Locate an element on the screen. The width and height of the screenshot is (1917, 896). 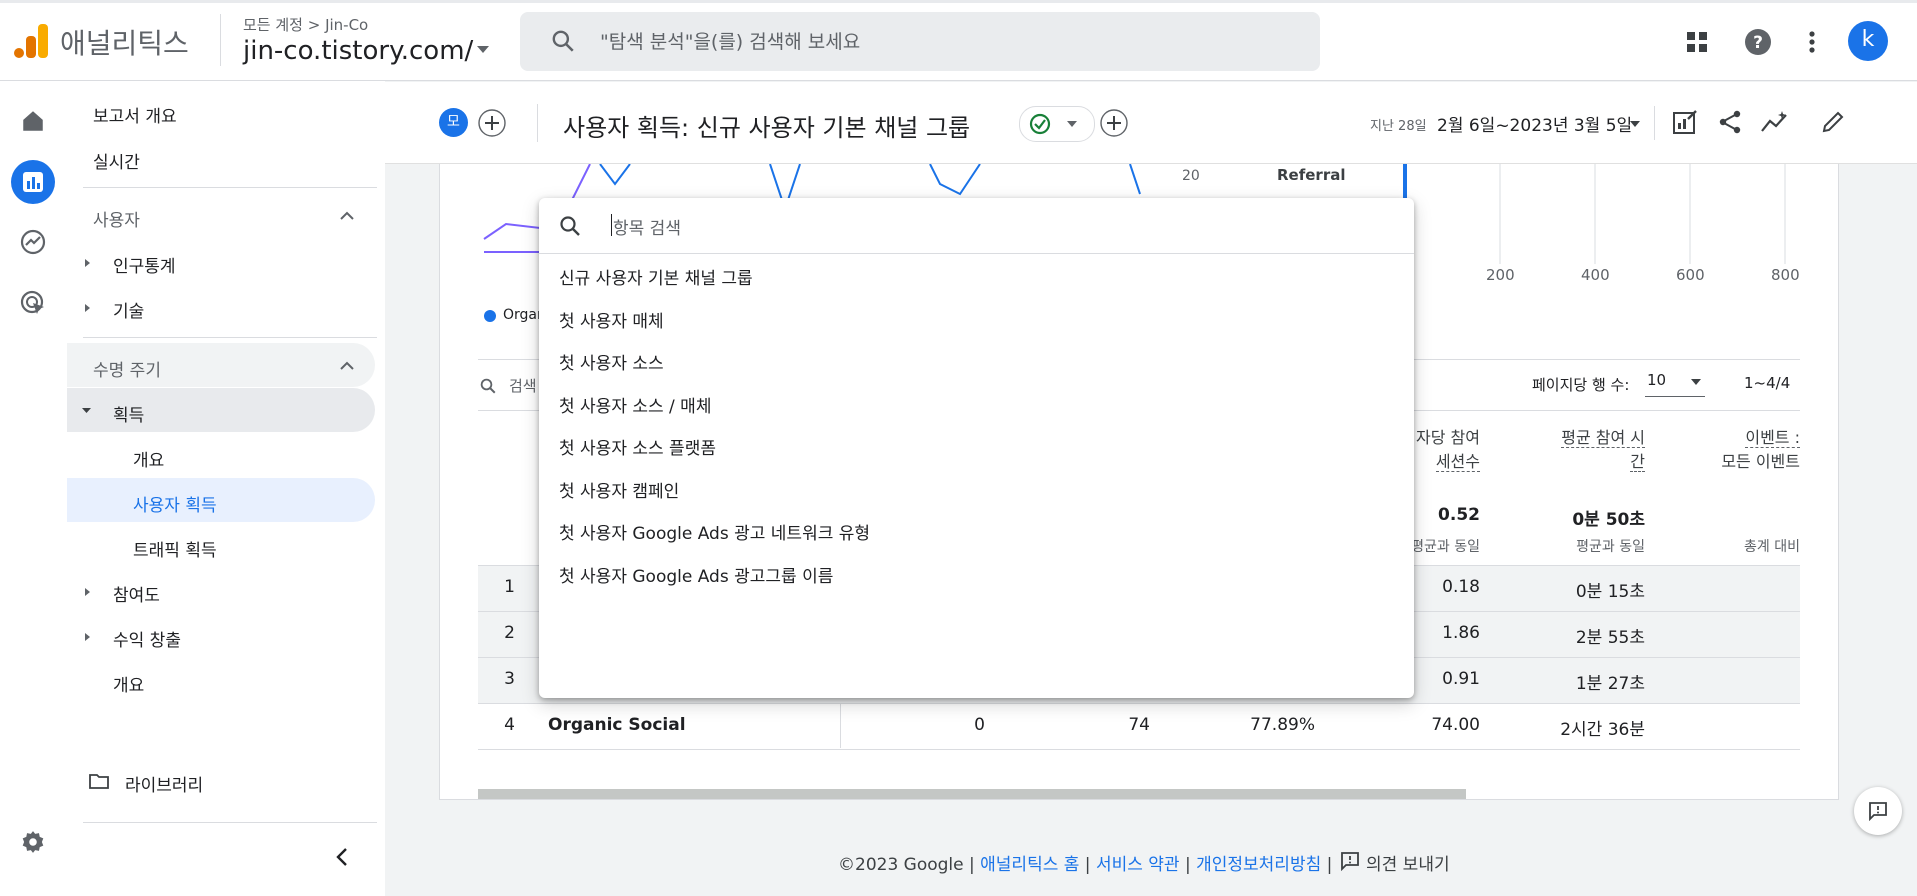
sidebar-item-acquisition: 획득 is located at coordinates (128, 413).